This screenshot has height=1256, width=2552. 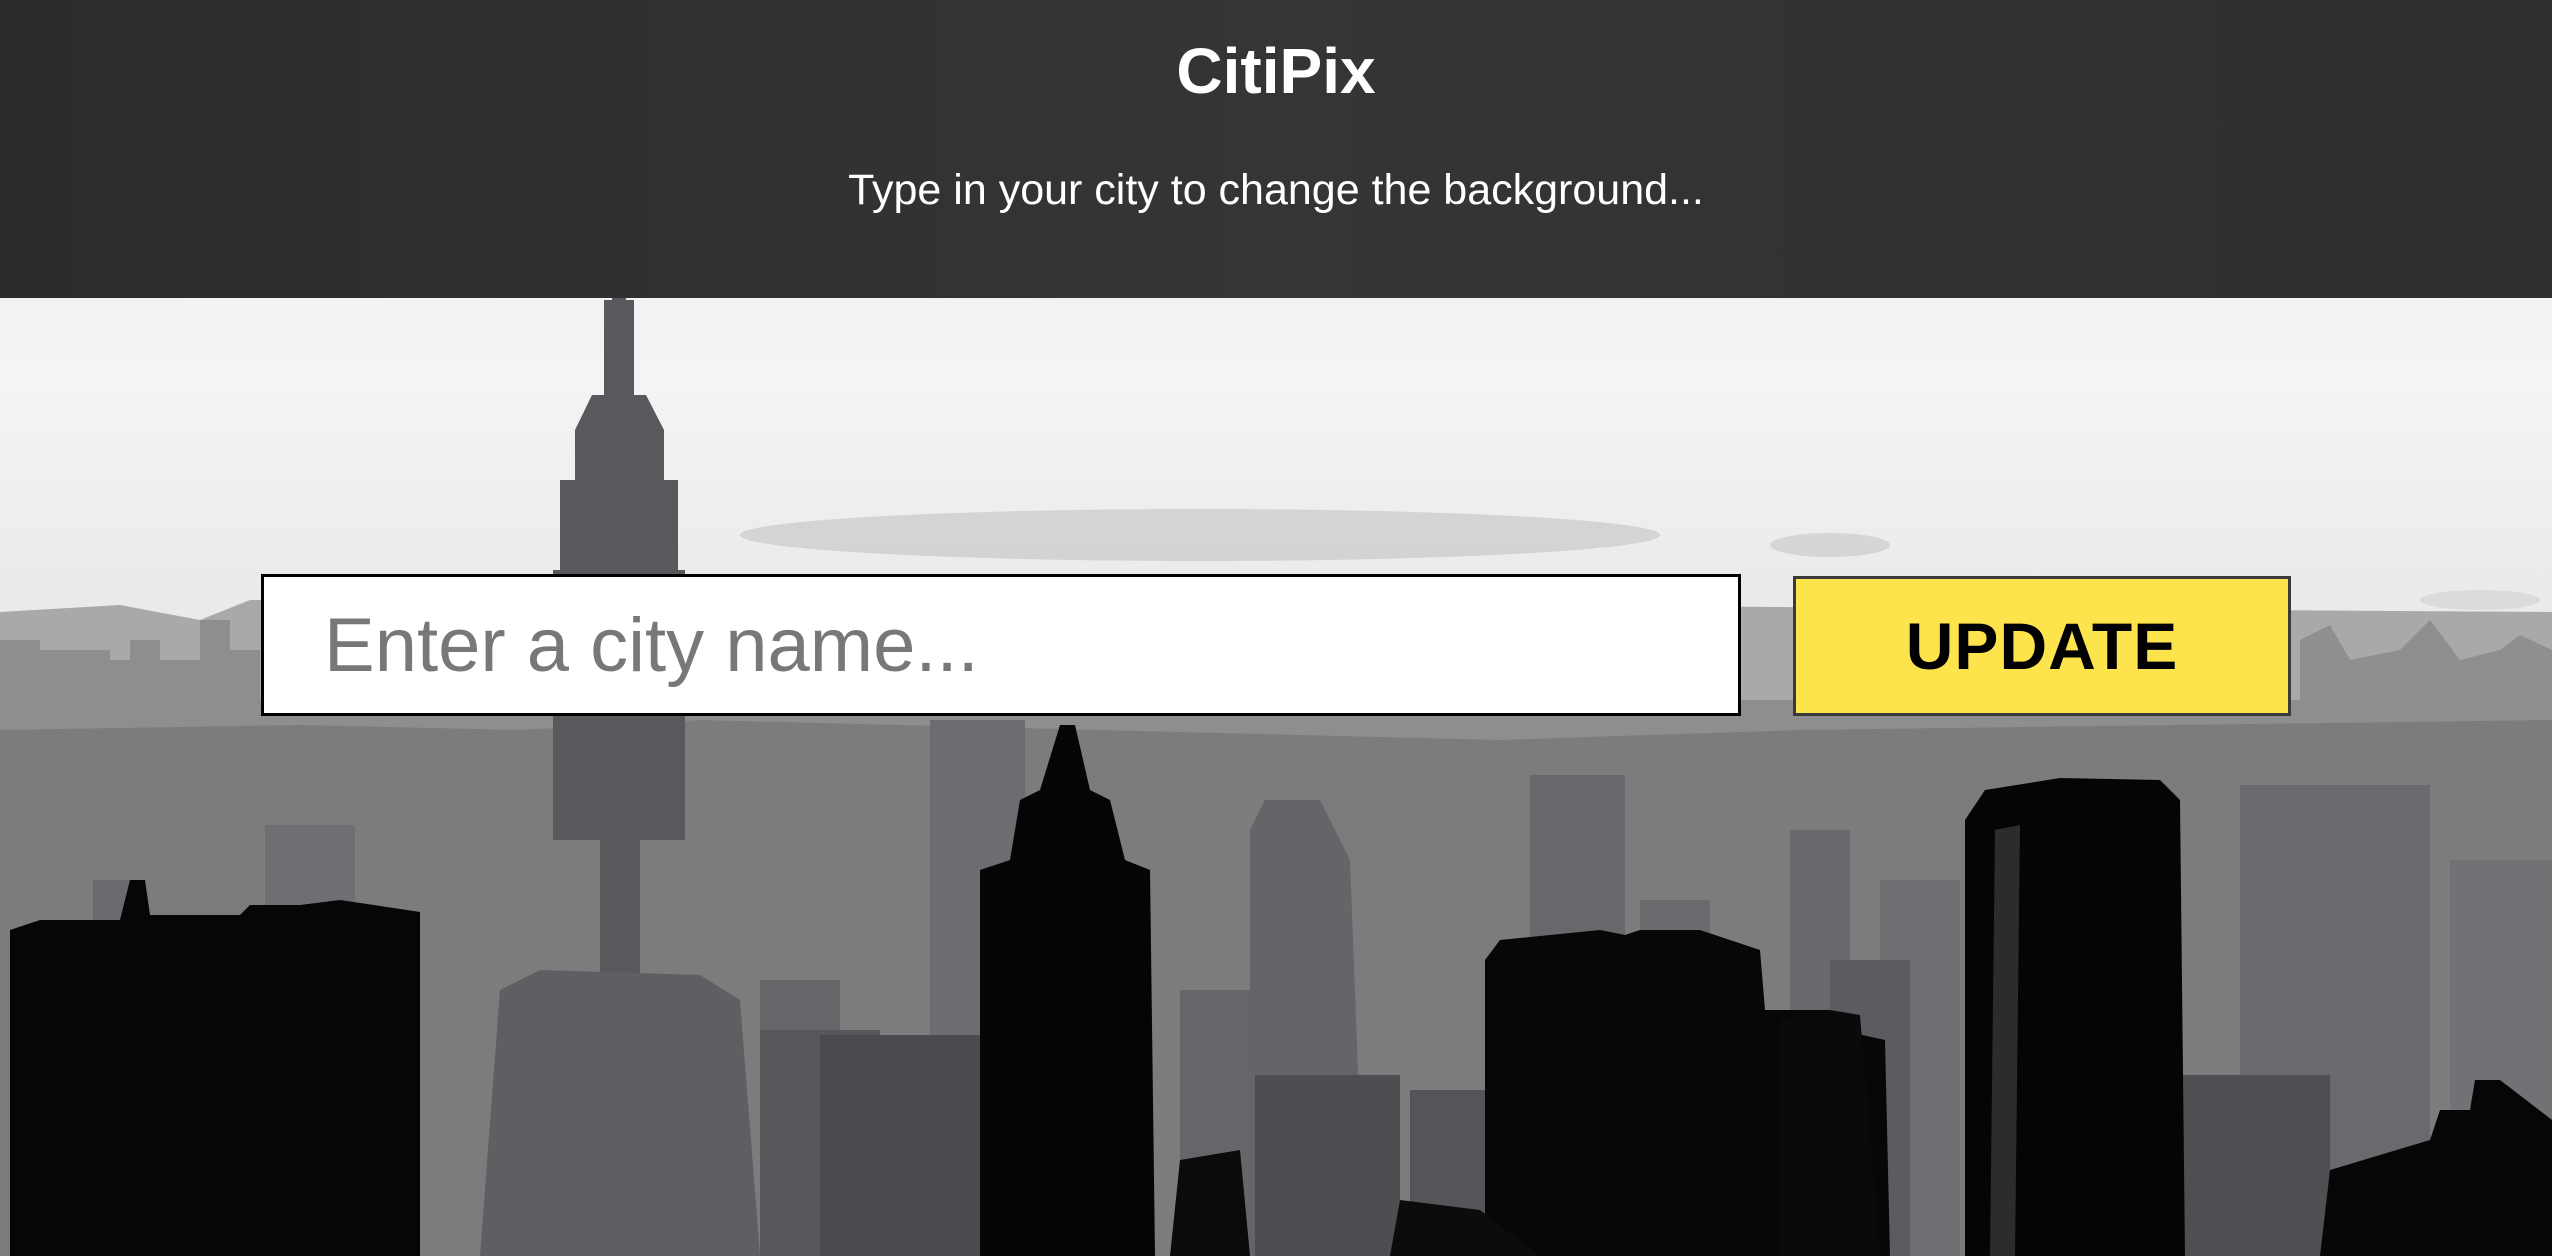 What do you see at coordinates (1001, 645) in the screenshot?
I see `city-name-input` at bounding box center [1001, 645].